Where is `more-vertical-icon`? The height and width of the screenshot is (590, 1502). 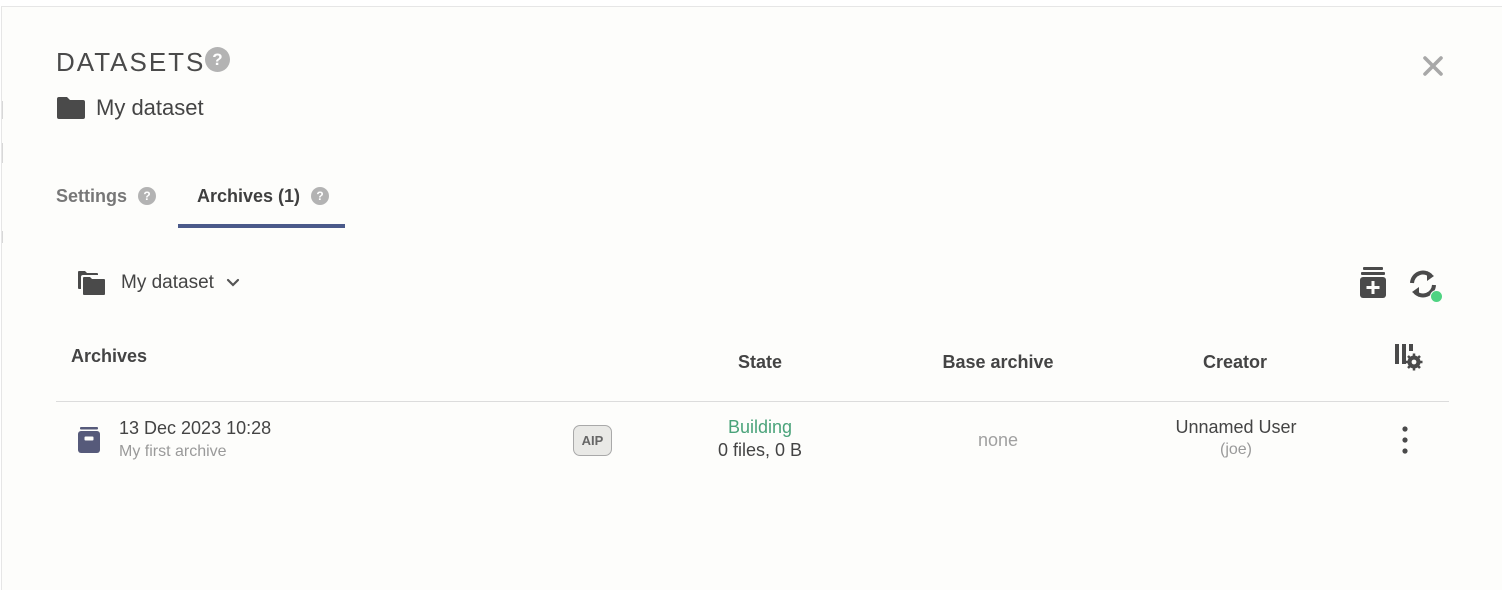 more-vertical-icon is located at coordinates (1405, 440).